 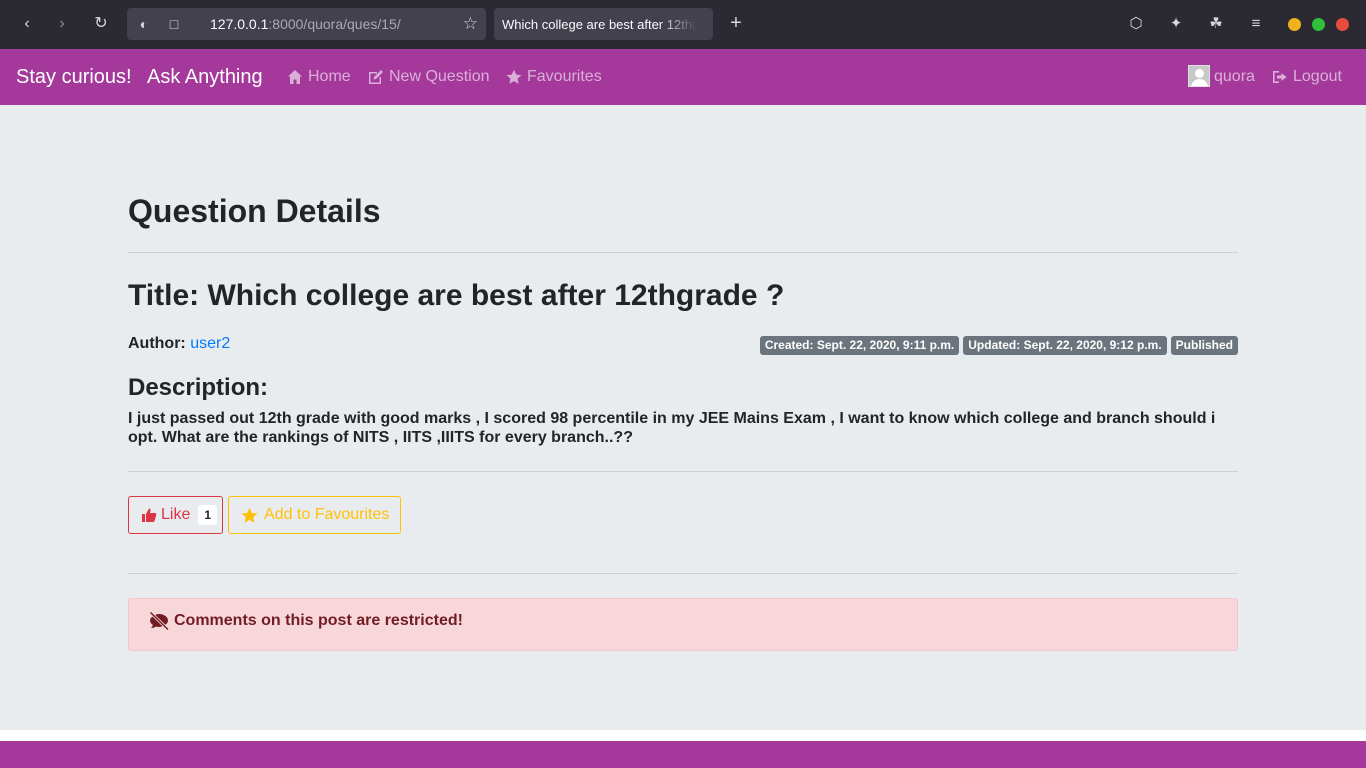 I want to click on comment-slash-icon, so click(x=159, y=621).